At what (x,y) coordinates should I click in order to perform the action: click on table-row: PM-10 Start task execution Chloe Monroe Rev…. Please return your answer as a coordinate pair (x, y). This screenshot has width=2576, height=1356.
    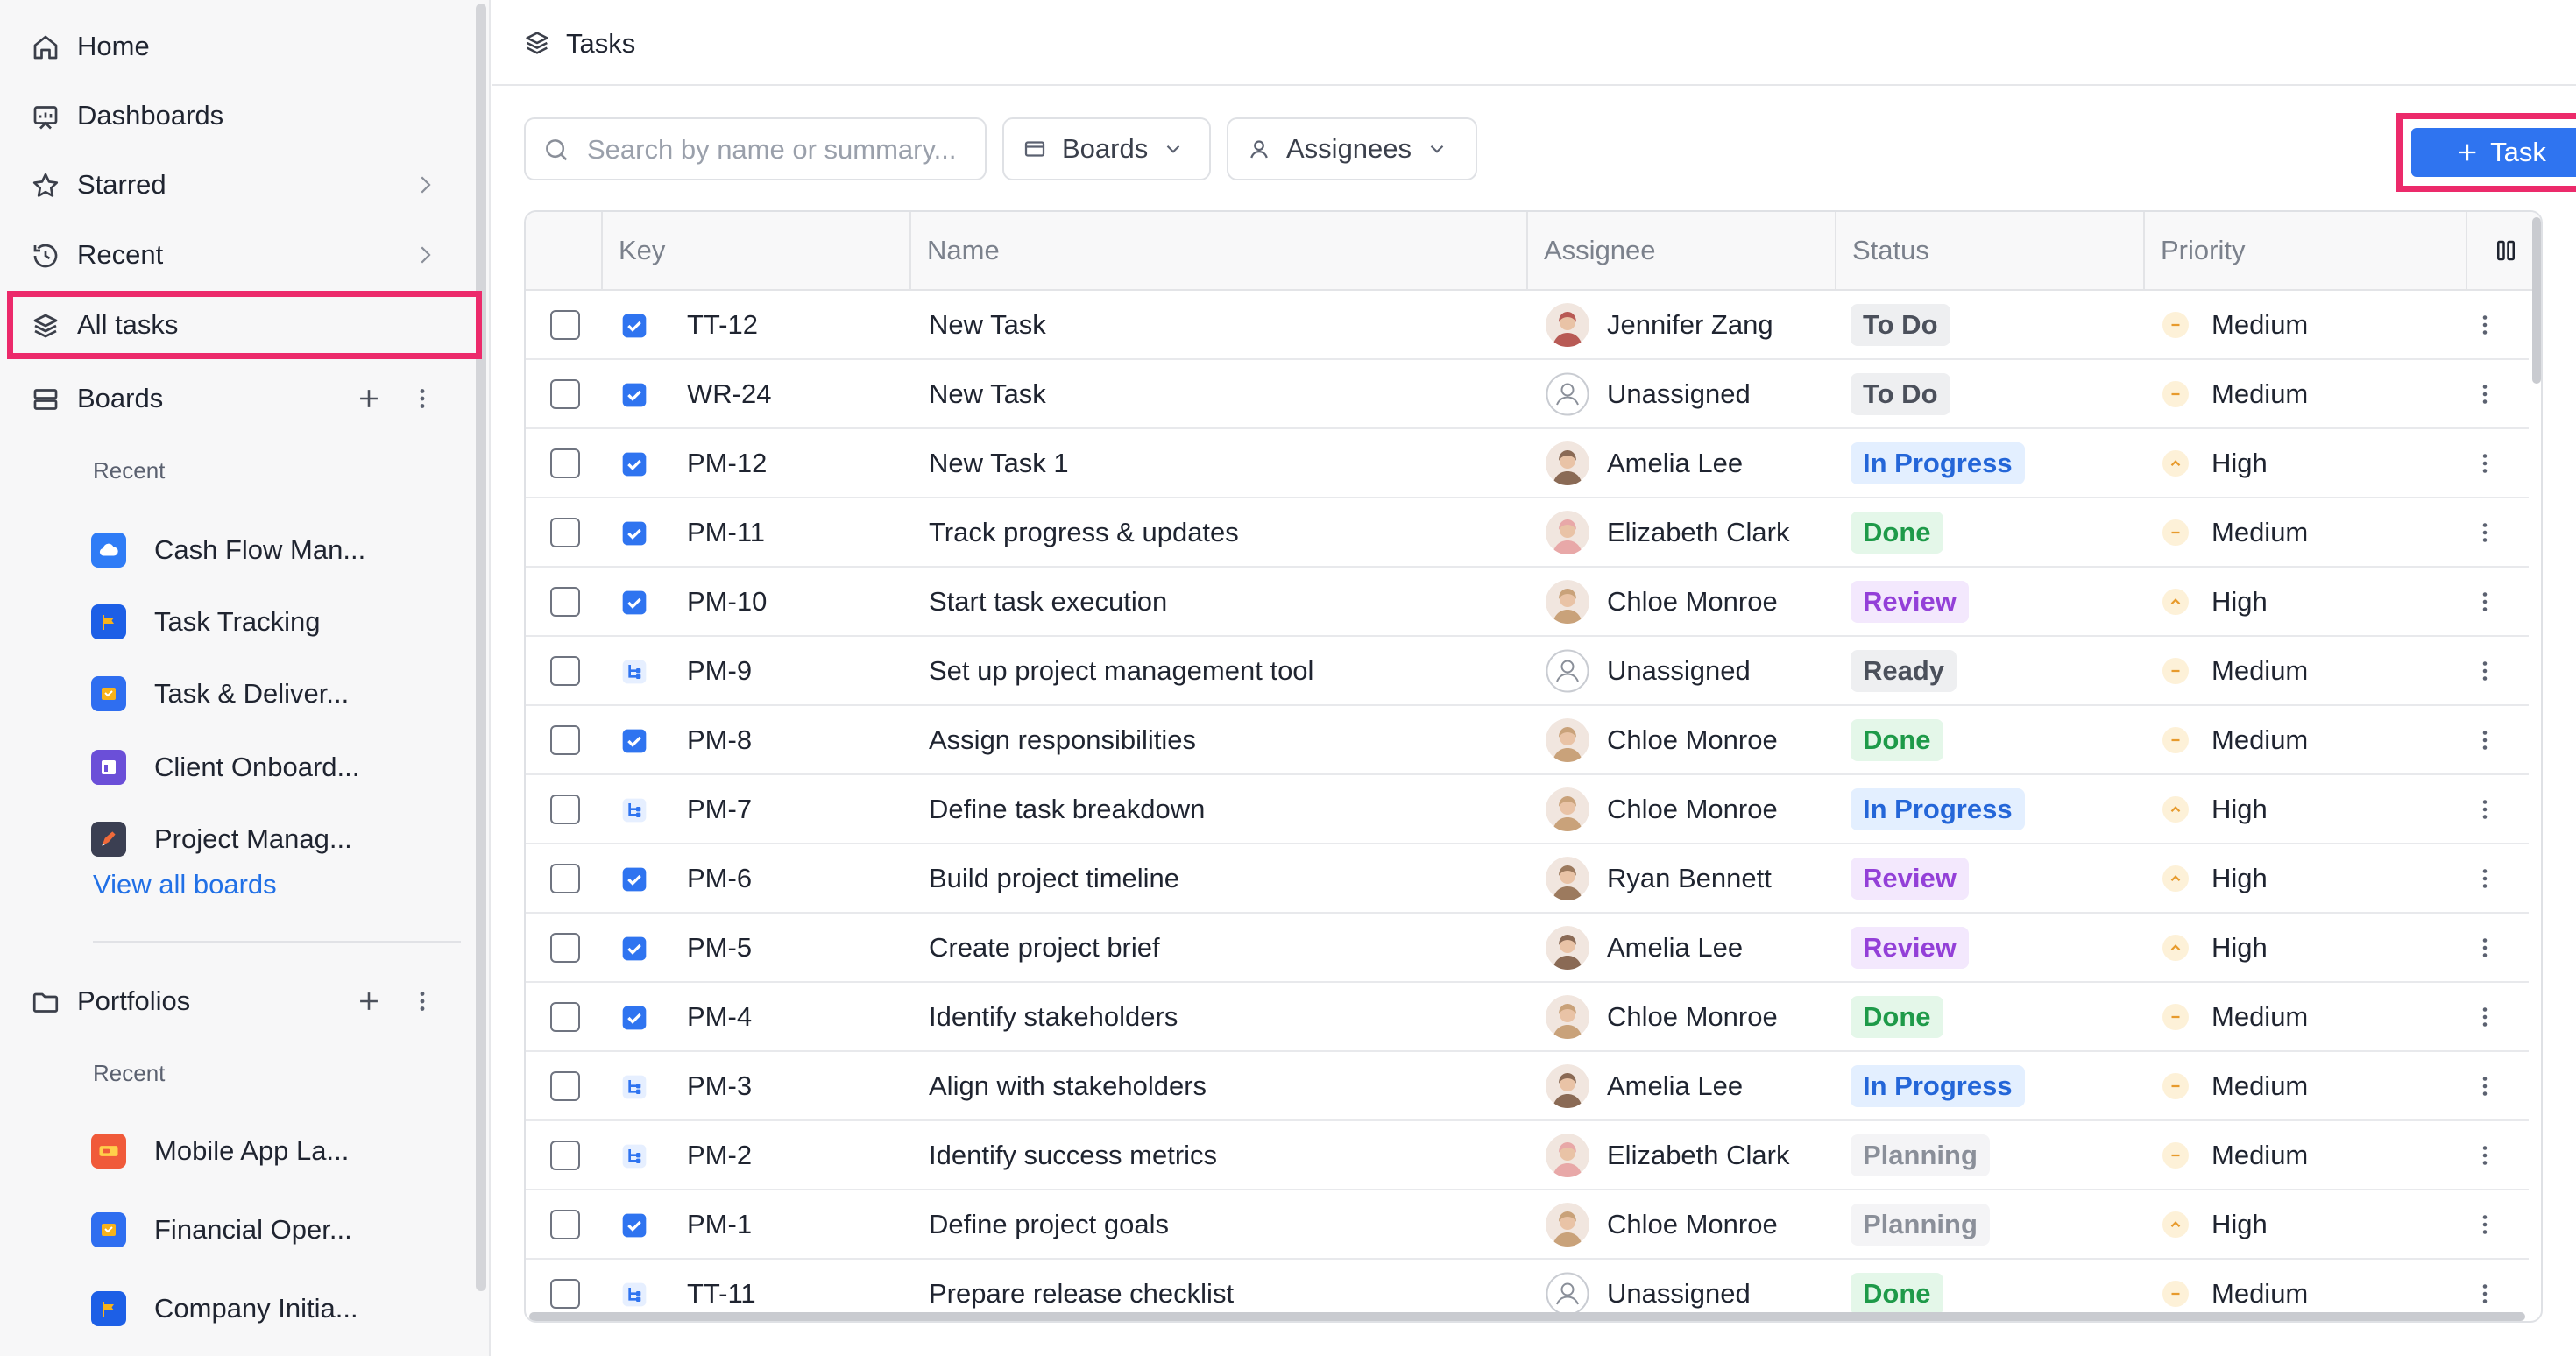
    Looking at the image, I should click on (1527, 602).